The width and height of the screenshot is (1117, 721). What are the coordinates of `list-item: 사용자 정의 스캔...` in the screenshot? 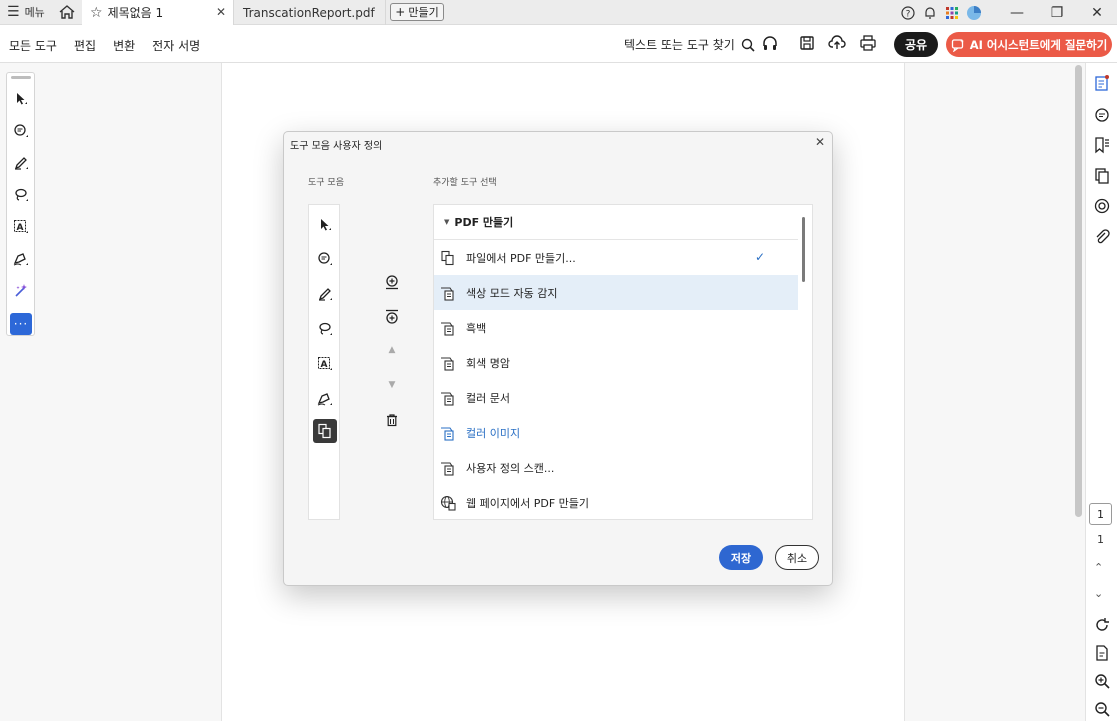 It's located at (616, 467).